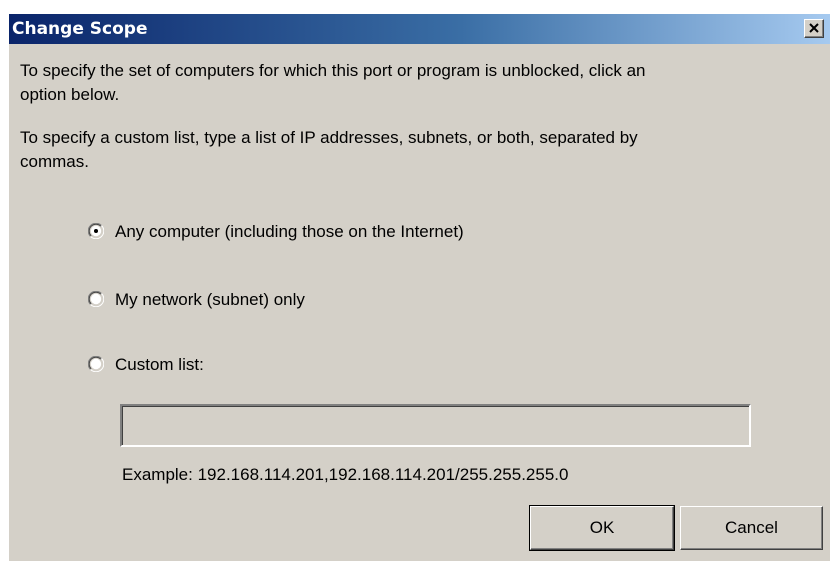  I want to click on ok-button: OK, so click(602, 528).